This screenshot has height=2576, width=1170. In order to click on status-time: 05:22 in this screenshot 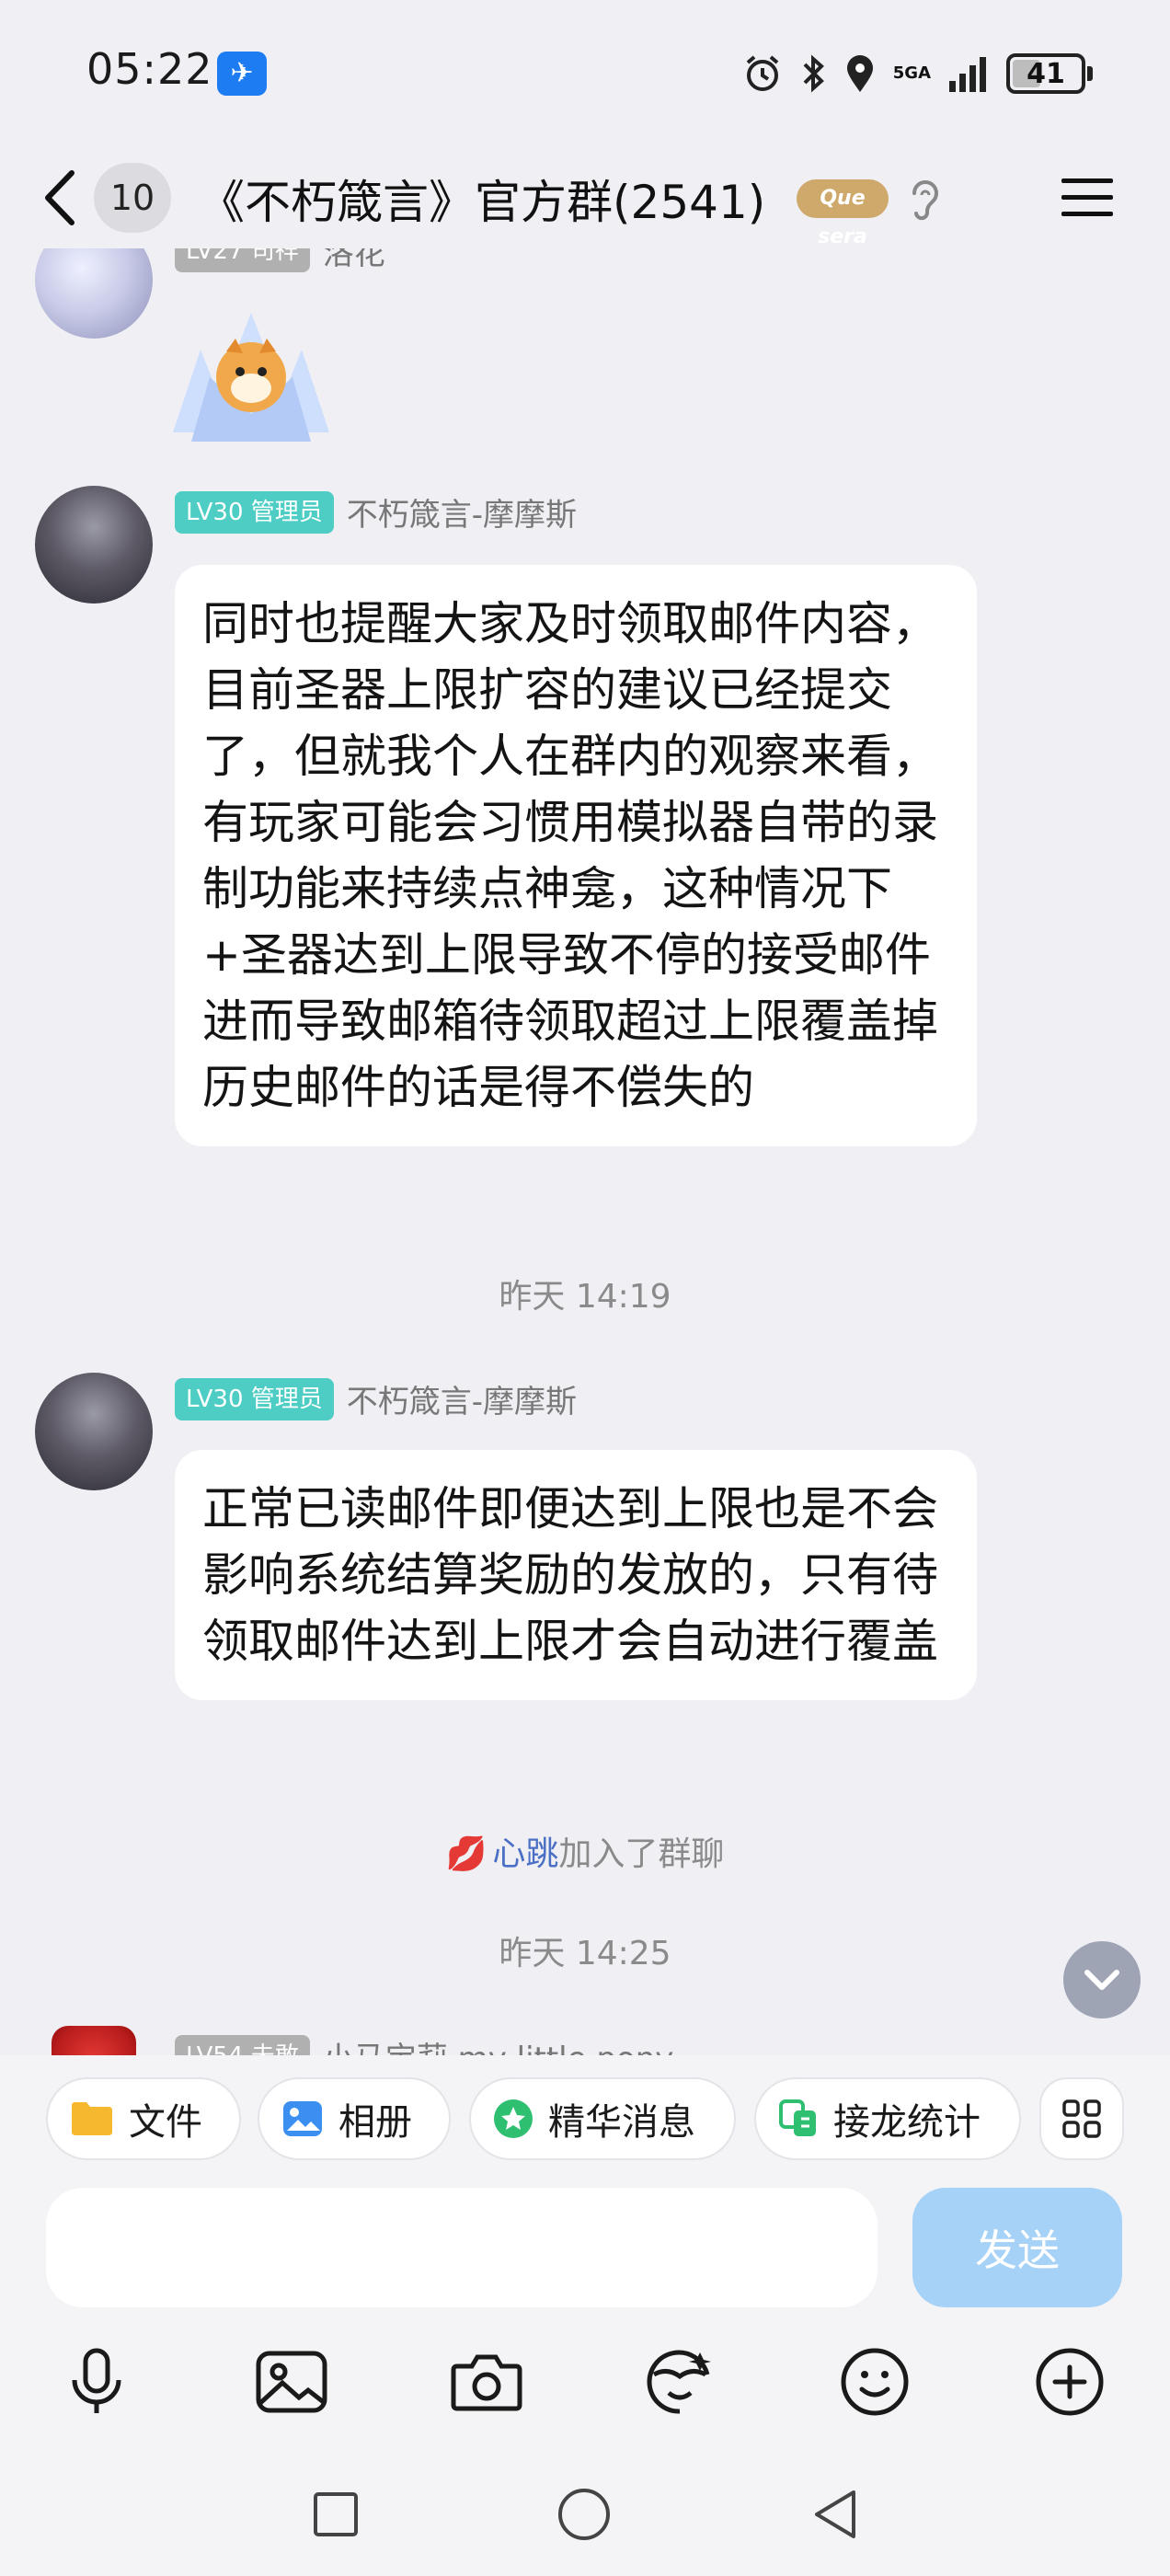, I will do `click(149, 69)`.